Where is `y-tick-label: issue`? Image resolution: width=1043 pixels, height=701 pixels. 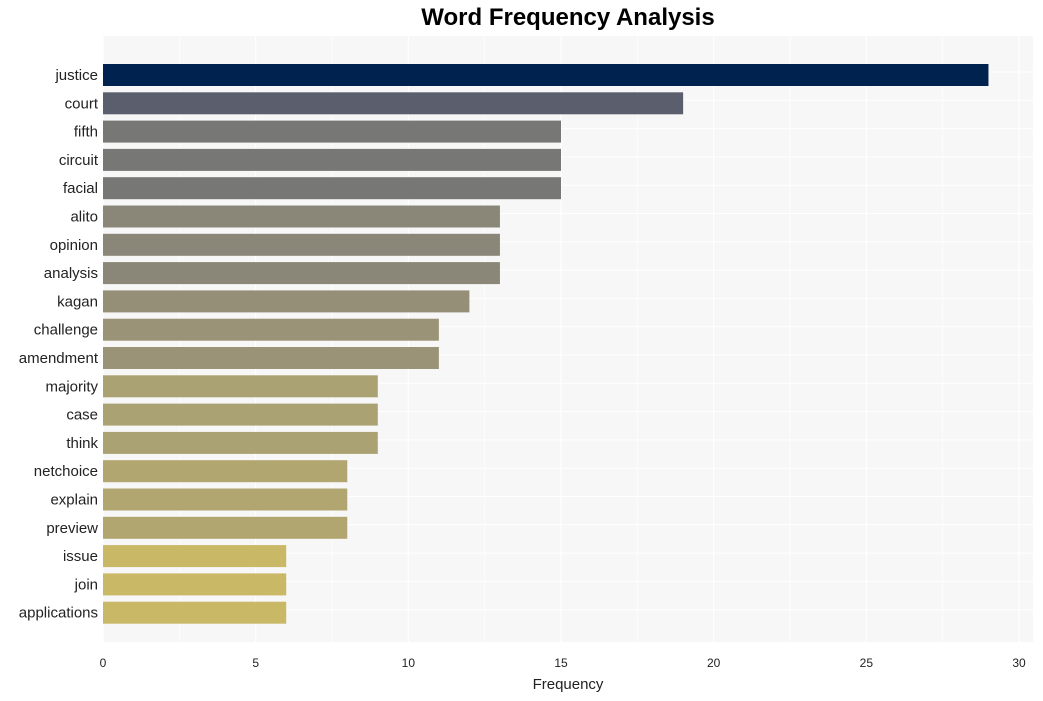 y-tick-label: issue is located at coordinates (80, 556).